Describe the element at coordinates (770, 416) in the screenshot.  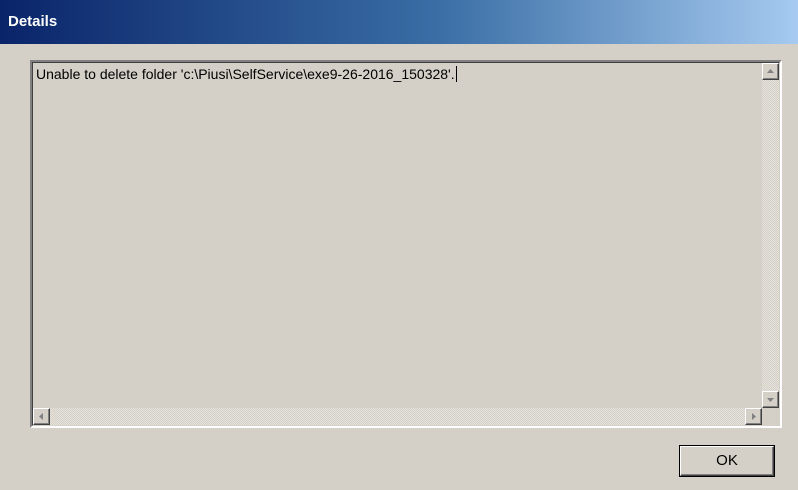
I see `scrollbar-corner` at that location.